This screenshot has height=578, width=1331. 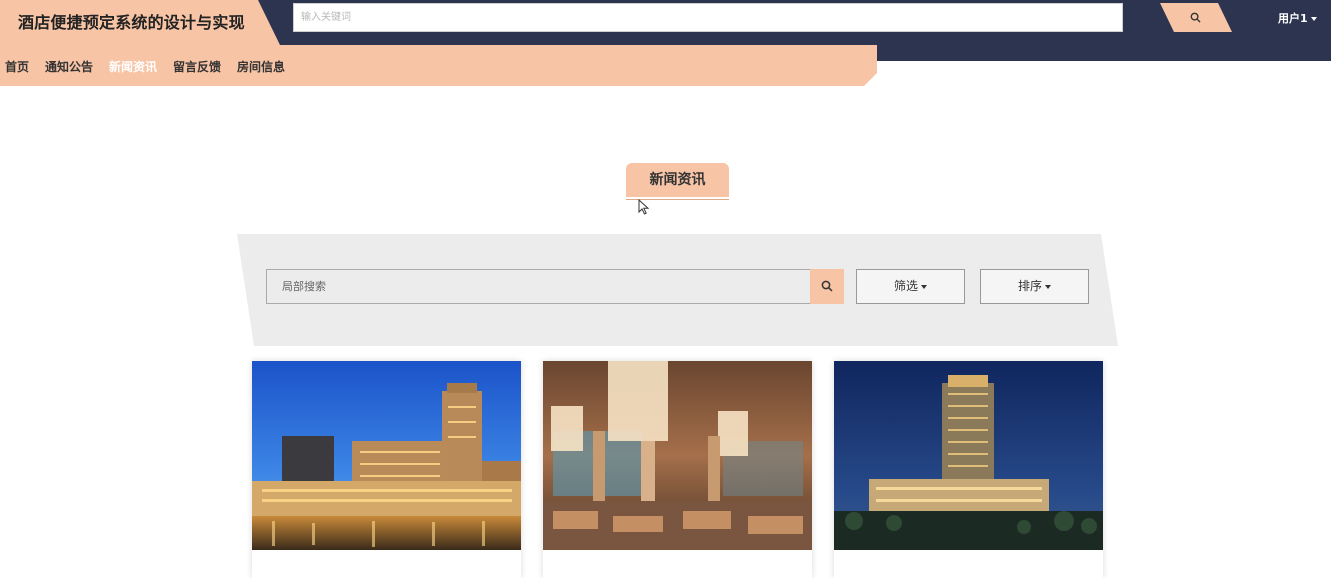 I want to click on hotel-lobby-chandelier-photo, so click(x=677, y=455).